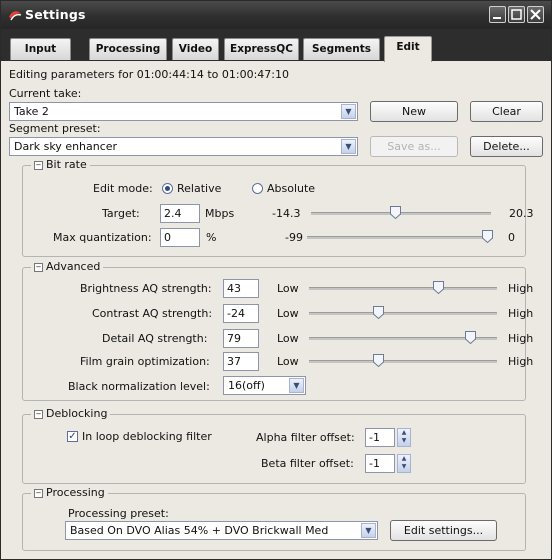 This screenshot has height=560, width=552. Describe the element at coordinates (139, 386) in the screenshot. I see `black-normalization-label: Black normalization level:` at that location.